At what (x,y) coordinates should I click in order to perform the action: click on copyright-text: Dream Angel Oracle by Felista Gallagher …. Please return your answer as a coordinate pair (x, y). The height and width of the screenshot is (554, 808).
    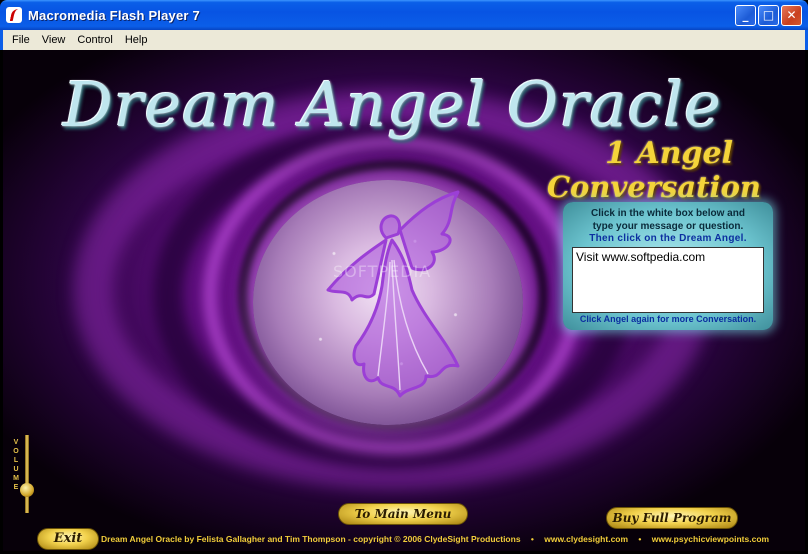
    Looking at the image, I should click on (311, 539).